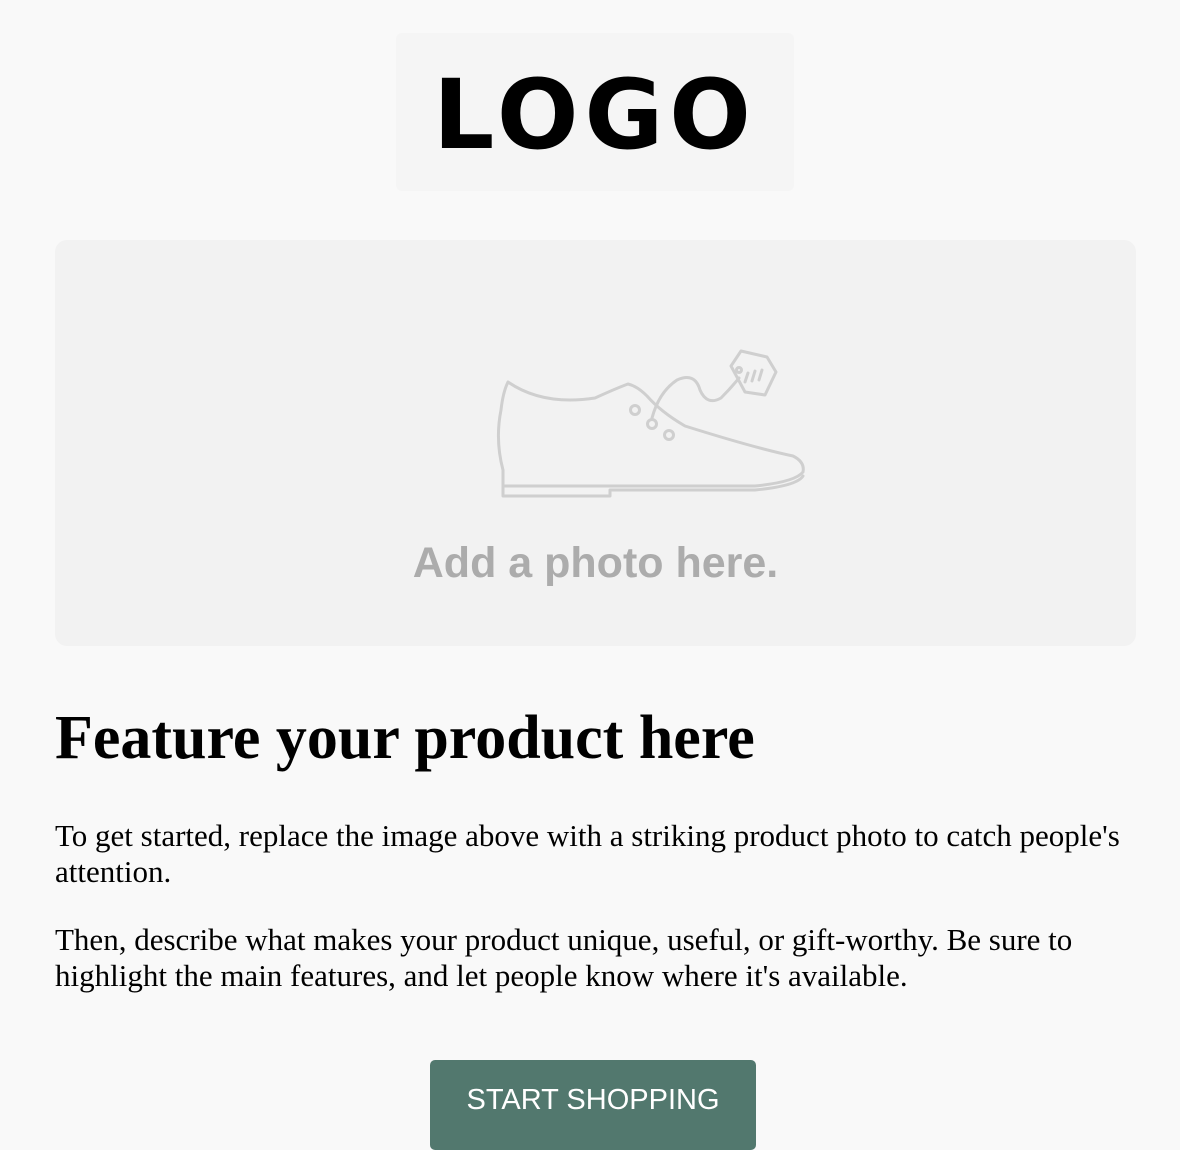 The height and width of the screenshot is (1150, 1180). Describe the element at coordinates (650, 423) in the screenshot. I see `shoe-with-tag-icon` at that location.